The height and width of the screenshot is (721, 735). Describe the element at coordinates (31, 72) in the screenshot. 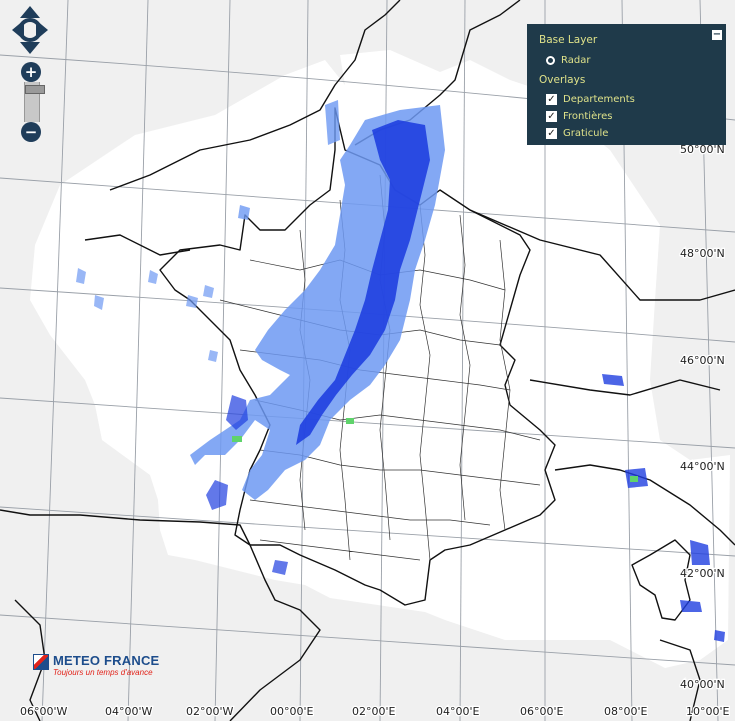

I see `zoom-in-button: +` at that location.